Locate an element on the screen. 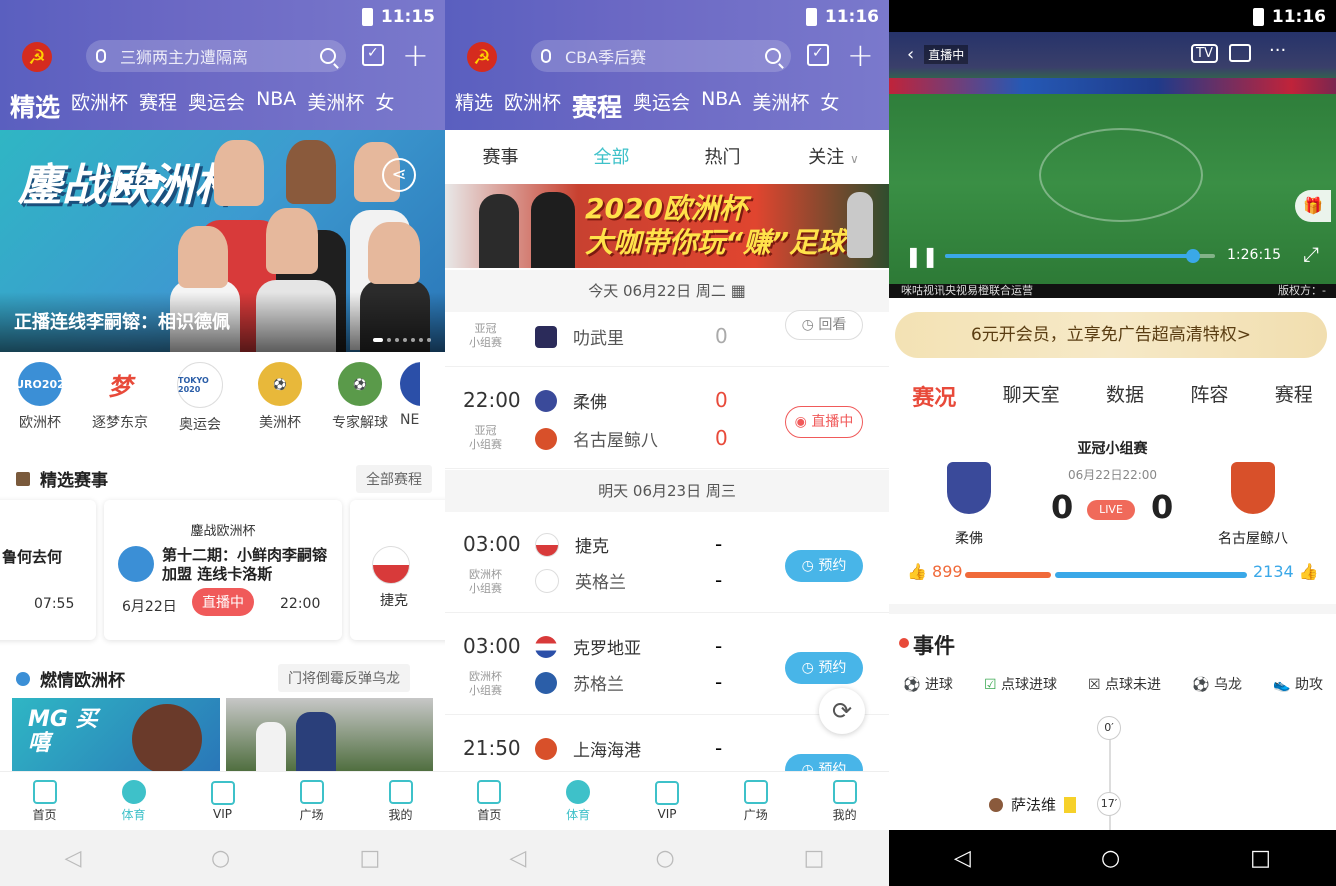 This screenshot has height=886, width=1336. share-icon: ⋖ is located at coordinates (399, 175).